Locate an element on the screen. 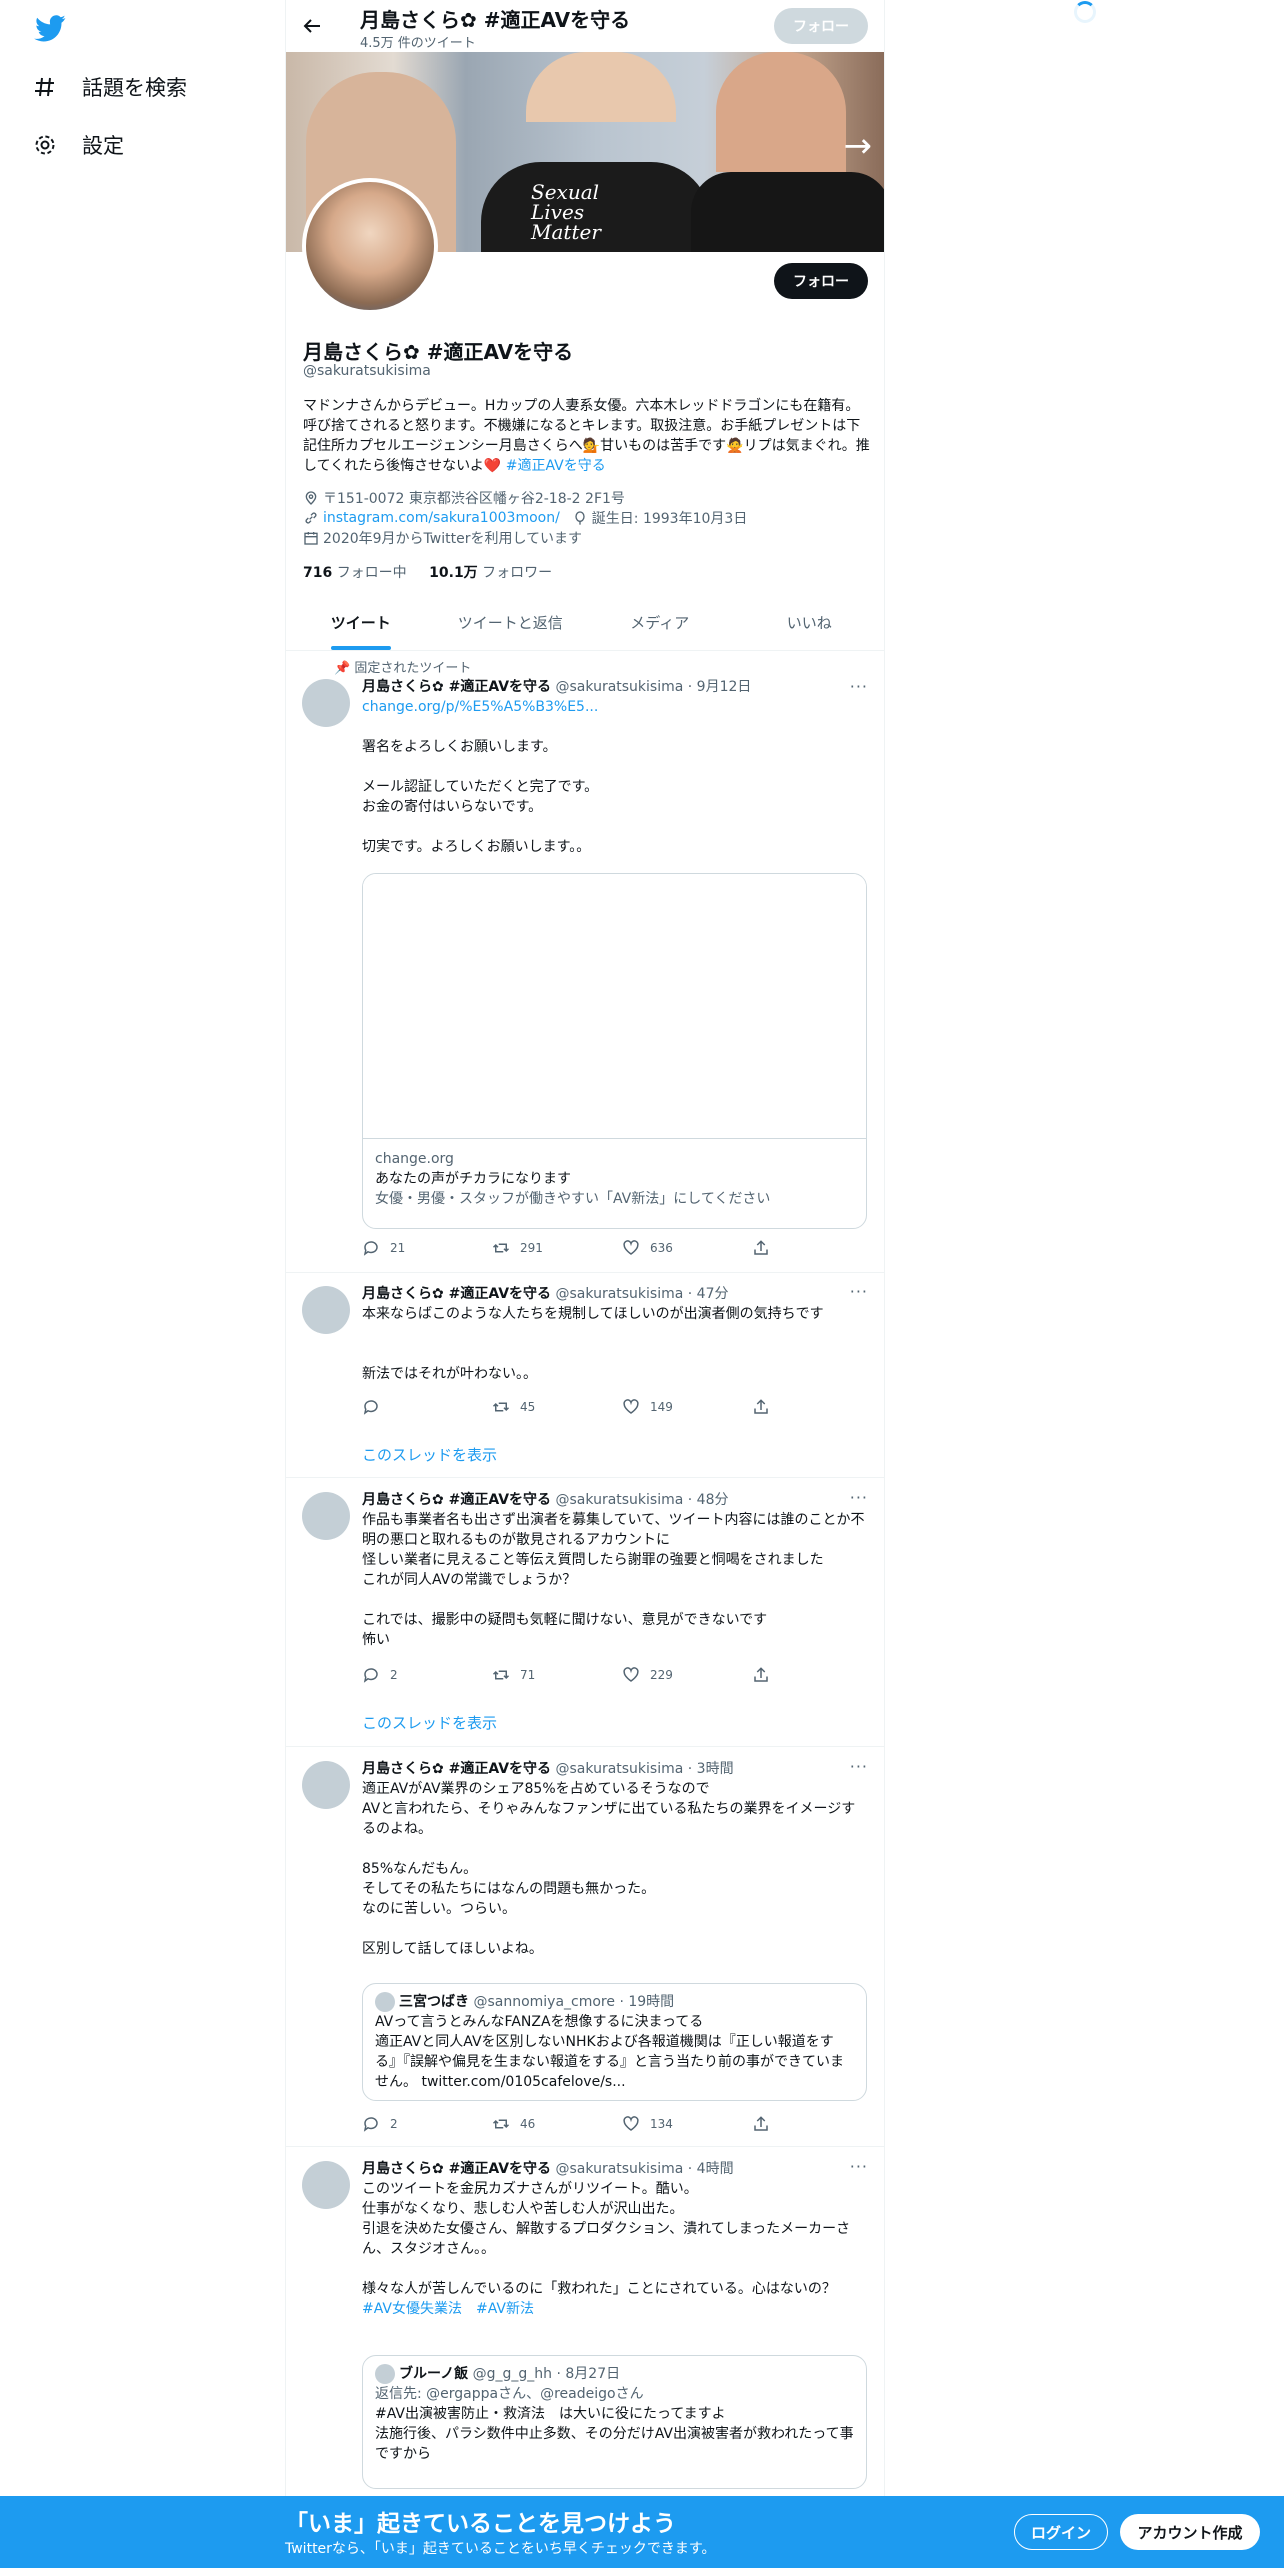 The height and width of the screenshot is (2568, 1284). location-pin-icon is located at coordinates (311, 498).